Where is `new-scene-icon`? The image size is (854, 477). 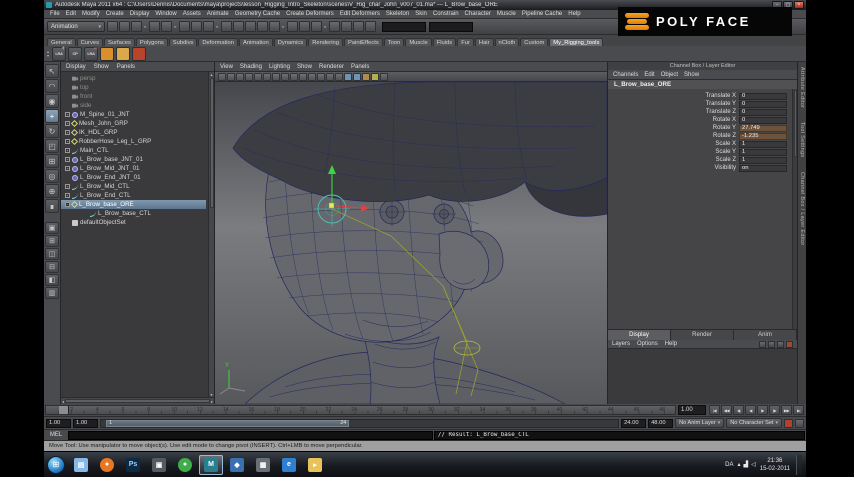 new-scene-icon is located at coordinates (112, 26).